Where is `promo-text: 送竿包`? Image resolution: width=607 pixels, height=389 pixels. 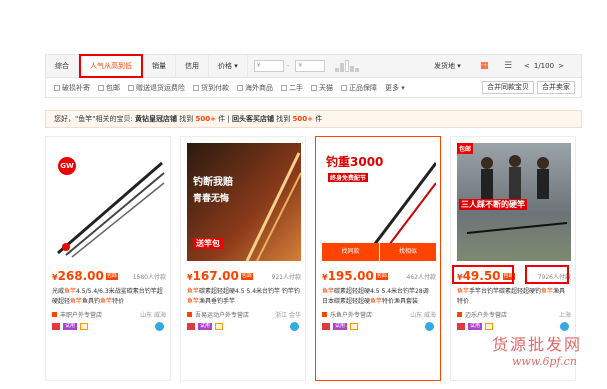 promo-text: 送竿包 is located at coordinates (208, 243).